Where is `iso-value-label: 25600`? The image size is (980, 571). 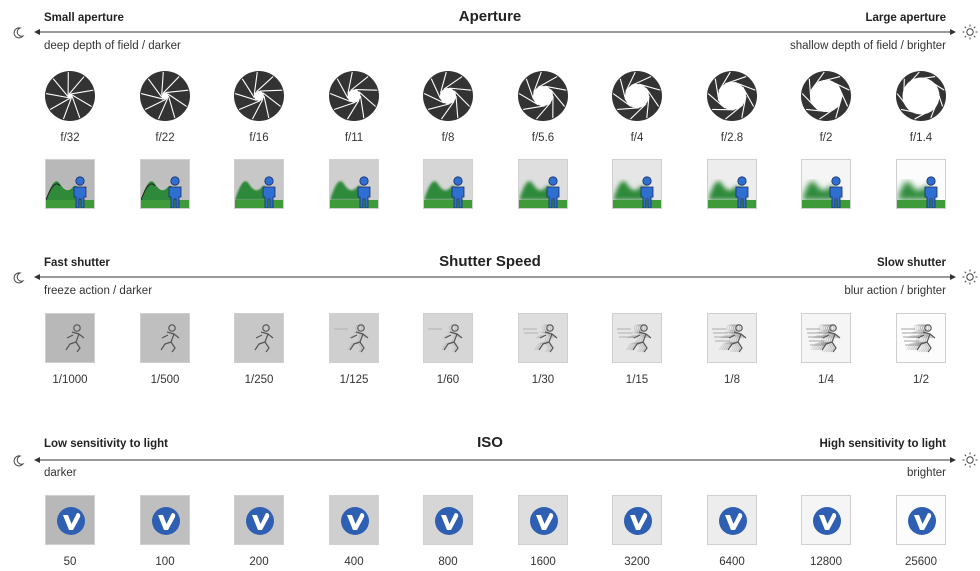 iso-value-label: 25600 is located at coordinates (921, 562).